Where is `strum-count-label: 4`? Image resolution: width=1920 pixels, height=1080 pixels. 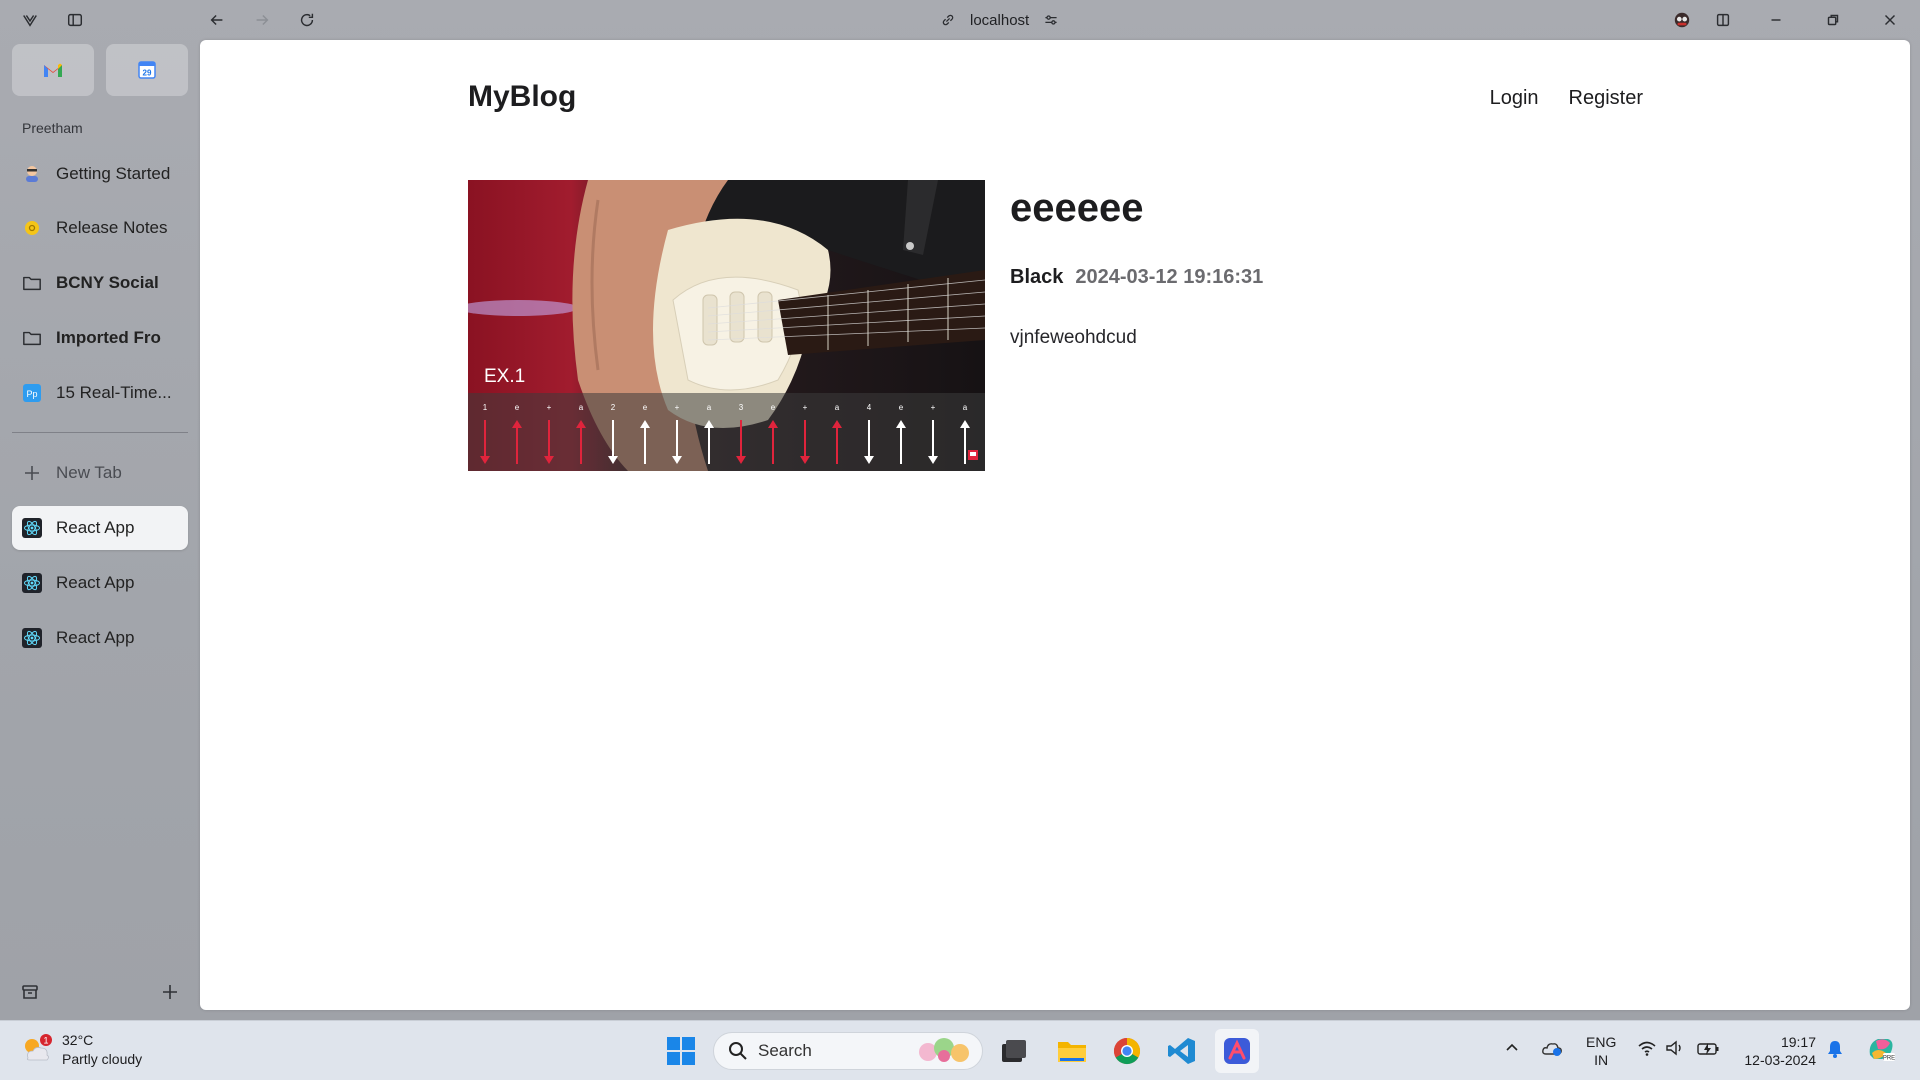 strum-count-label: 4 is located at coordinates (869, 407).